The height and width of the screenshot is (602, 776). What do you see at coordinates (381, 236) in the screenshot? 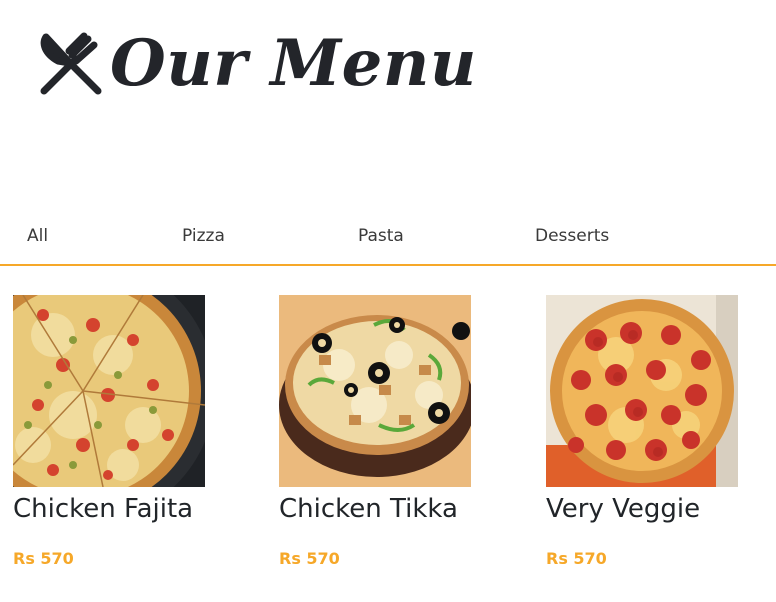
I see `tab-pasta: Pasta` at bounding box center [381, 236].